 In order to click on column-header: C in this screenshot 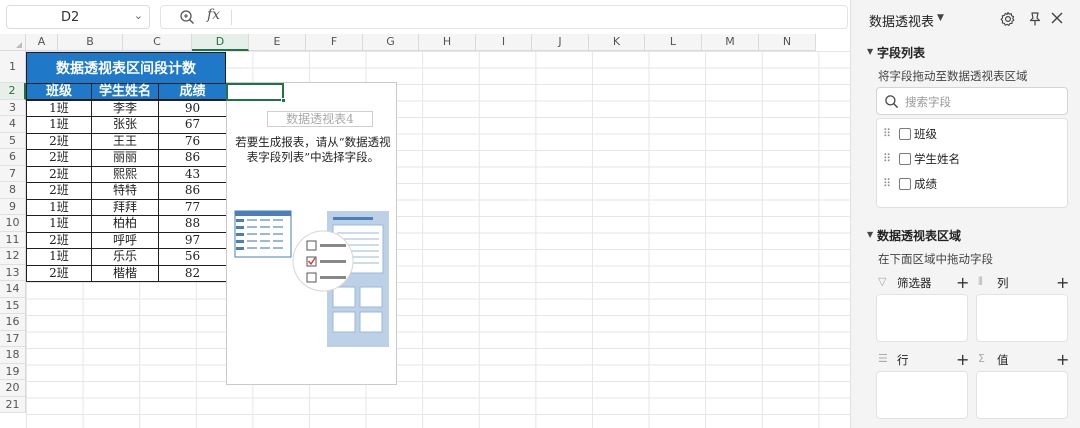, I will do `click(157, 42)`.